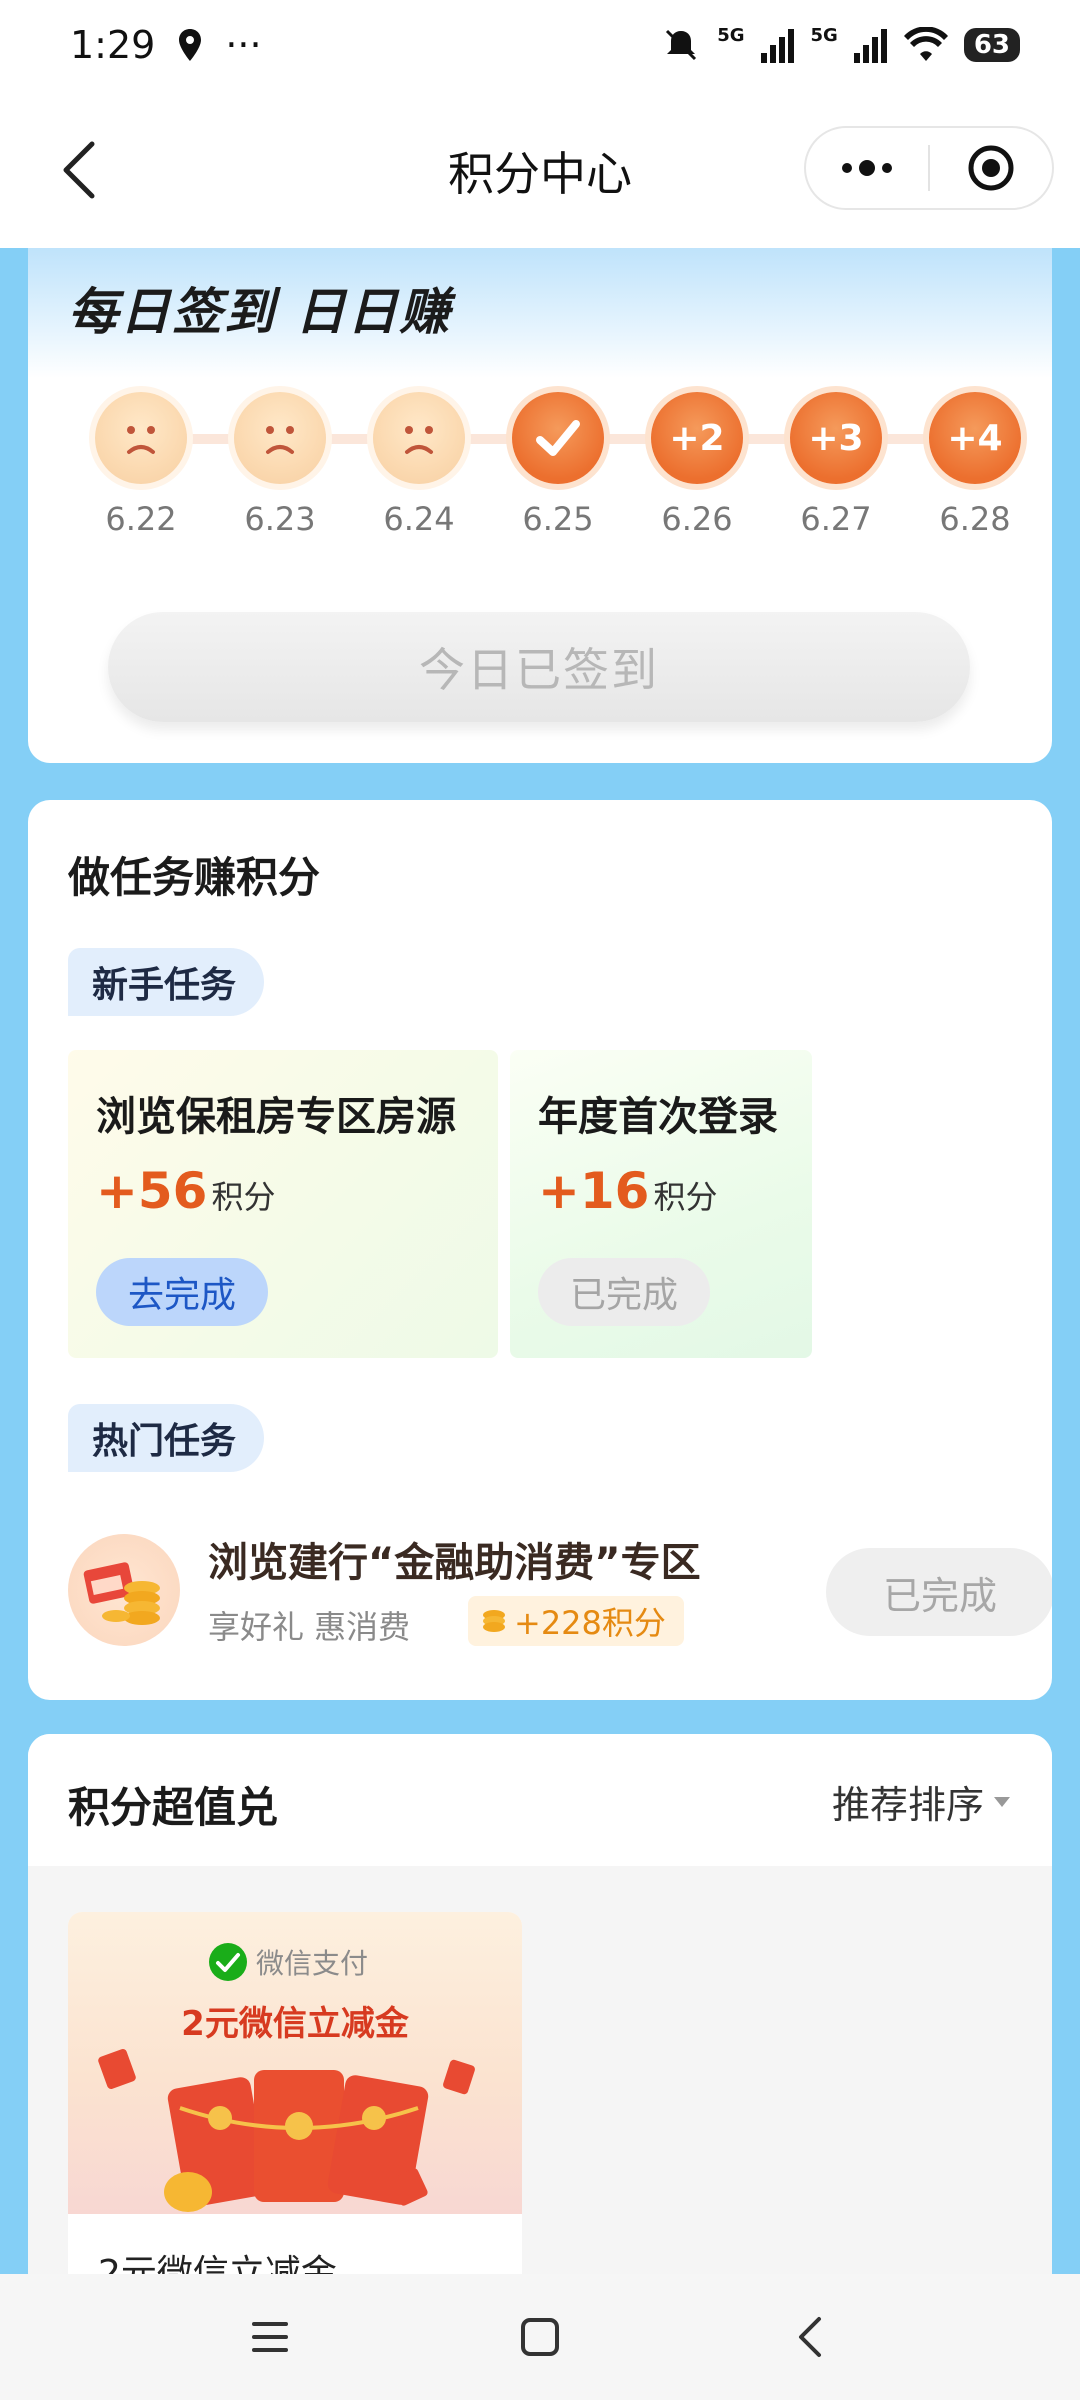 The width and height of the screenshot is (1080, 2400). Describe the element at coordinates (836, 438) in the screenshot. I see `signin-bonus-badge: +3` at that location.